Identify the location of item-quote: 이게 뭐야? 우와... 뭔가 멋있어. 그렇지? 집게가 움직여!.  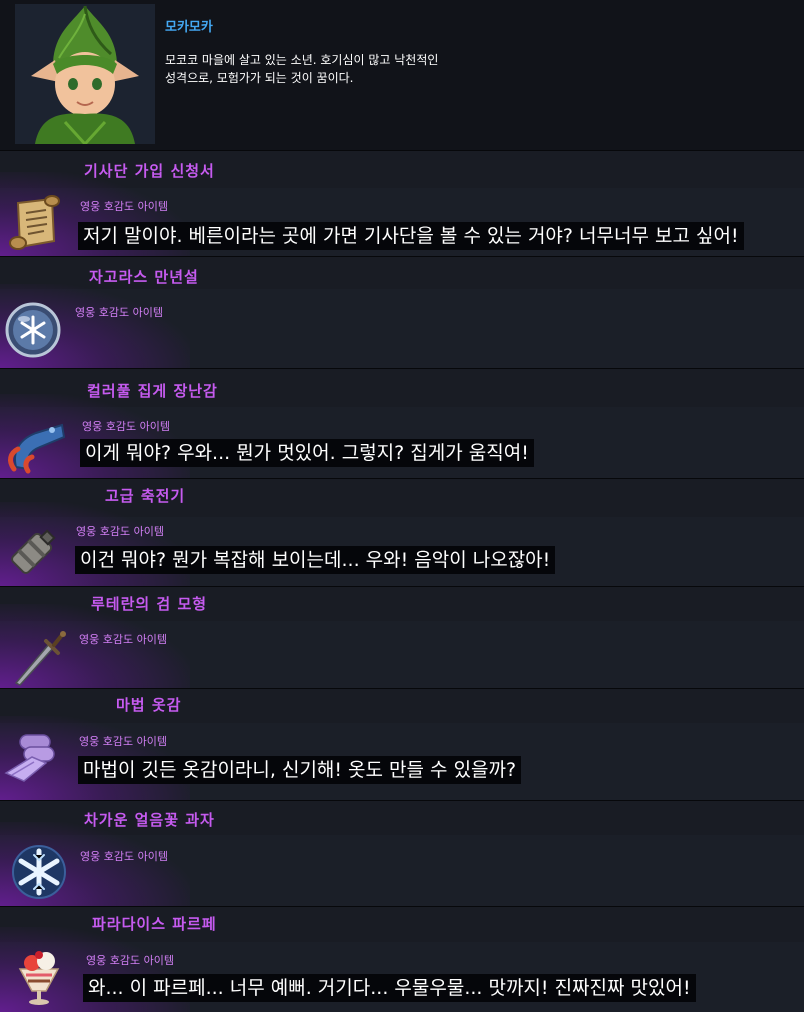
(307, 453).